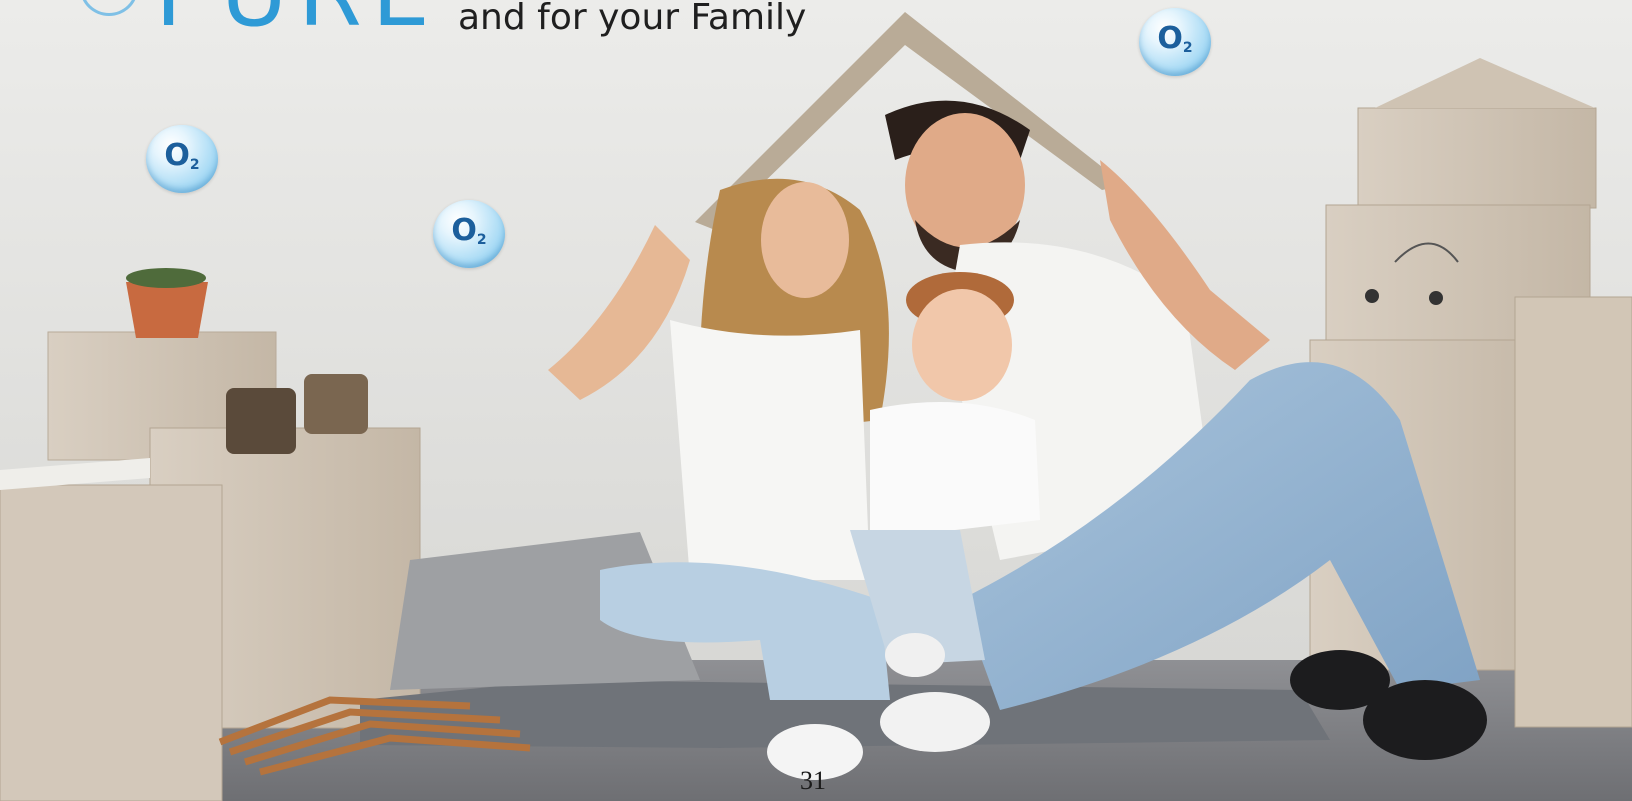 Image resolution: width=1632 pixels, height=801 pixels. What do you see at coordinates (770, 450) in the screenshot?
I see `woman-shirt` at bounding box center [770, 450].